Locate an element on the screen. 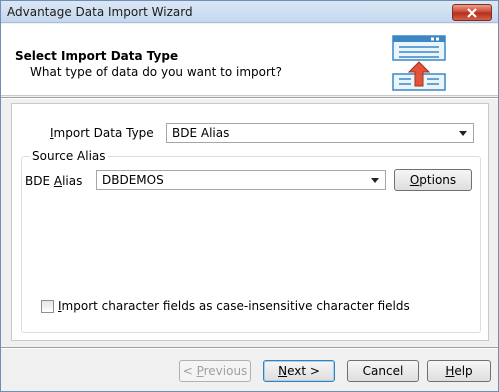 Image resolution: width=499 pixels, height=392 pixels. import-type-value: BDE Alias is located at coordinates (201, 133).